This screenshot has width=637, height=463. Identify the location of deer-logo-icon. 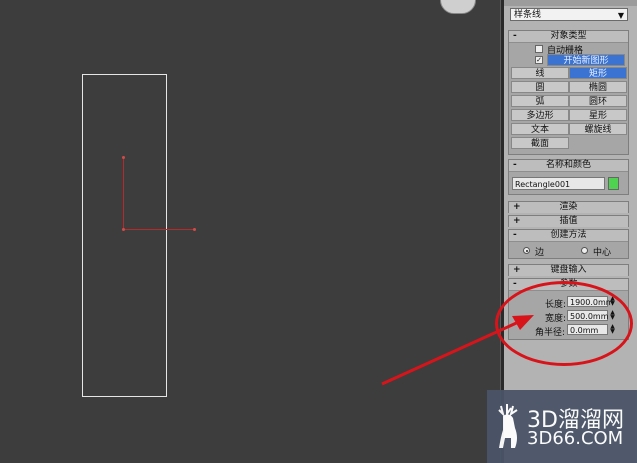
(508, 426).